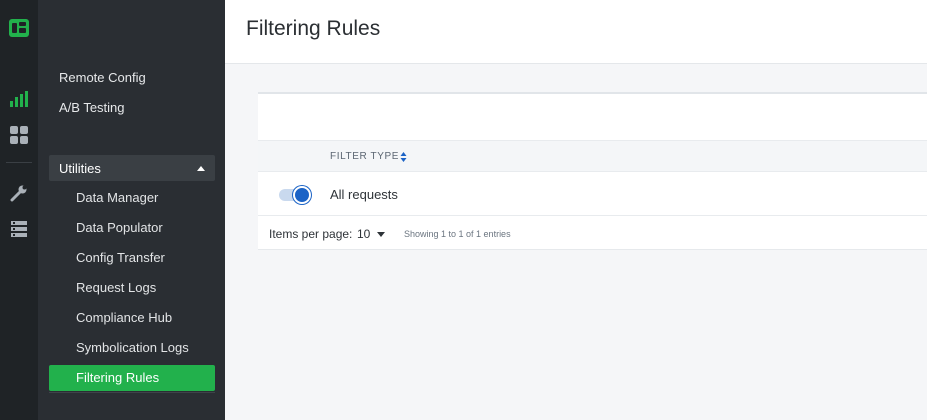 The width and height of the screenshot is (927, 420). I want to click on sidebar-section-label: Utilities, so click(80, 168).